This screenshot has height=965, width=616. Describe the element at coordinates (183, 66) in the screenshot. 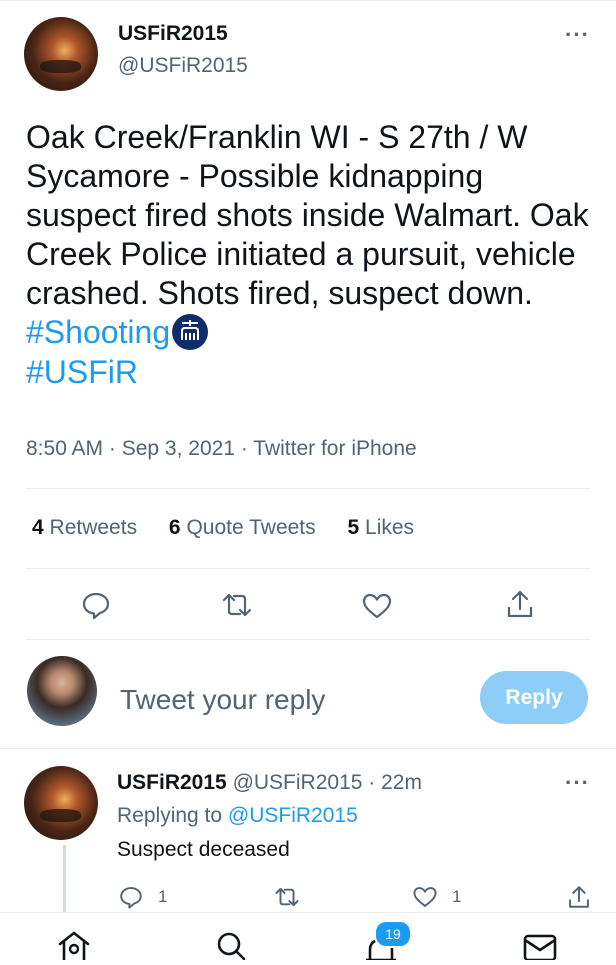

I see `author-handle: @USFiR2015` at that location.